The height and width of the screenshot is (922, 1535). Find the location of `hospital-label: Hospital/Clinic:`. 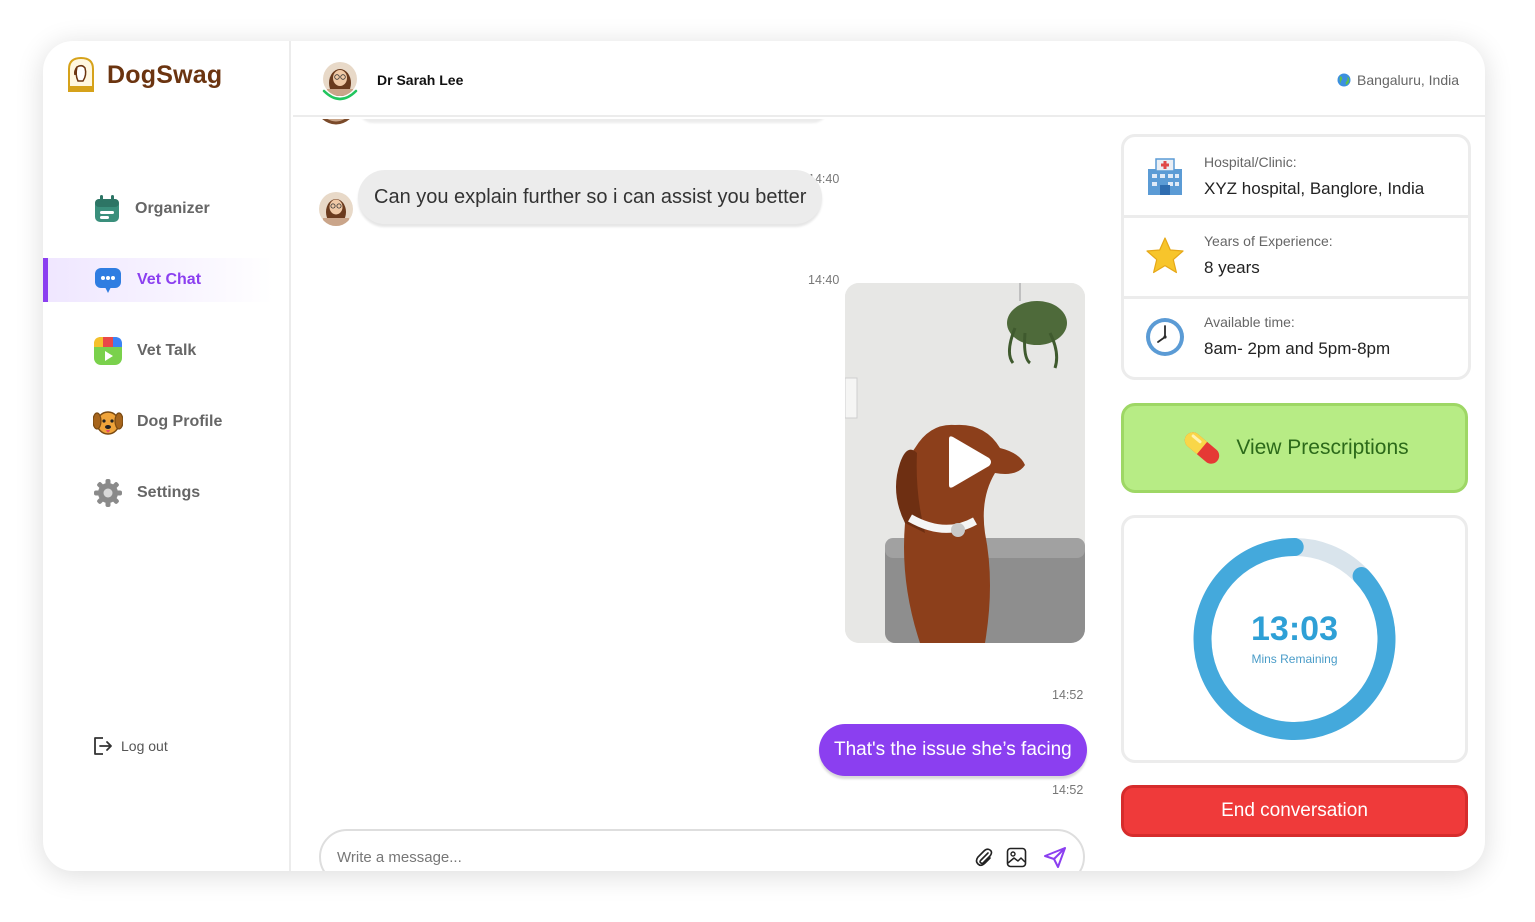

hospital-label: Hospital/Clinic: is located at coordinates (1250, 161).